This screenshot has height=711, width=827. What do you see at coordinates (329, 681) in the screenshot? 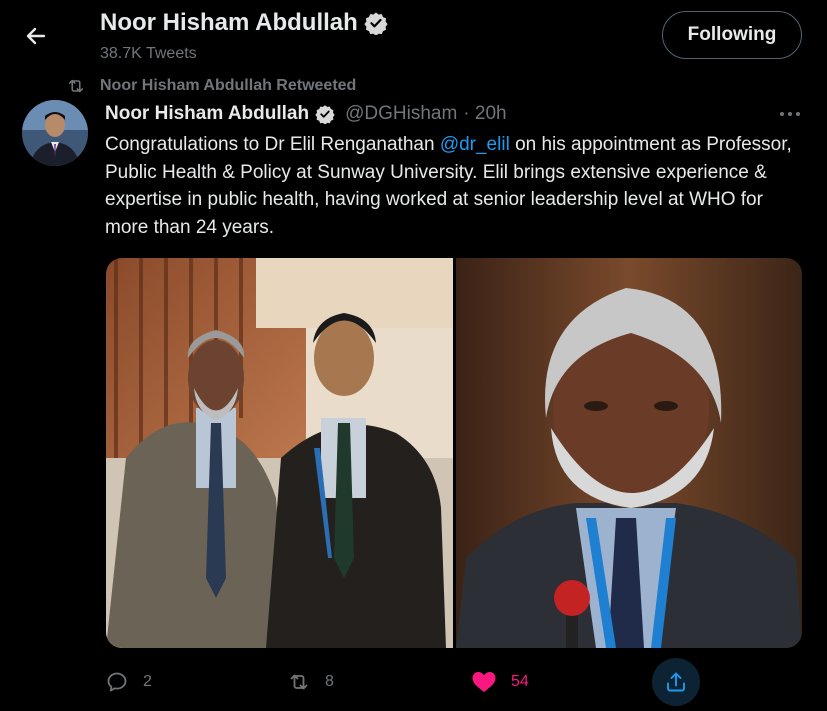
I see `retweet-count: 8` at bounding box center [329, 681].